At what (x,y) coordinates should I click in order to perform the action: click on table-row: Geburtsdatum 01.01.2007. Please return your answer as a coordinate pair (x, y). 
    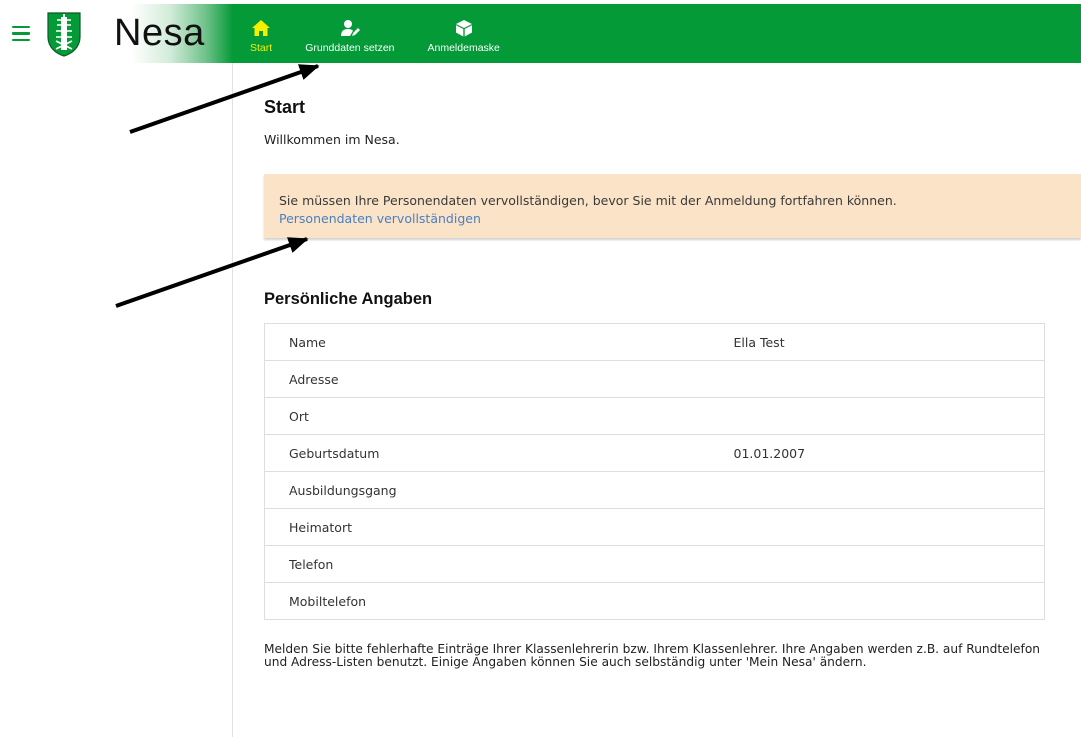
    Looking at the image, I should click on (654, 453).